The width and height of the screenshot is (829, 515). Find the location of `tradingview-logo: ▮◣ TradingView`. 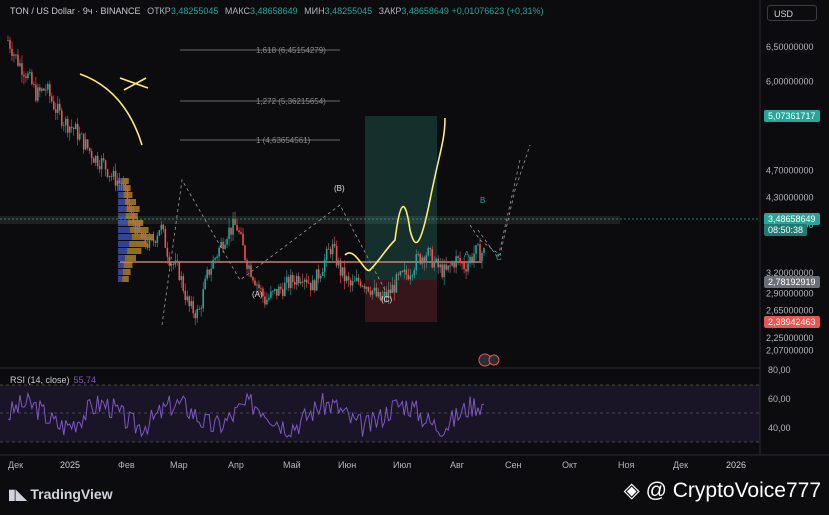

tradingview-logo: ▮◣ TradingView is located at coordinates (60, 494).